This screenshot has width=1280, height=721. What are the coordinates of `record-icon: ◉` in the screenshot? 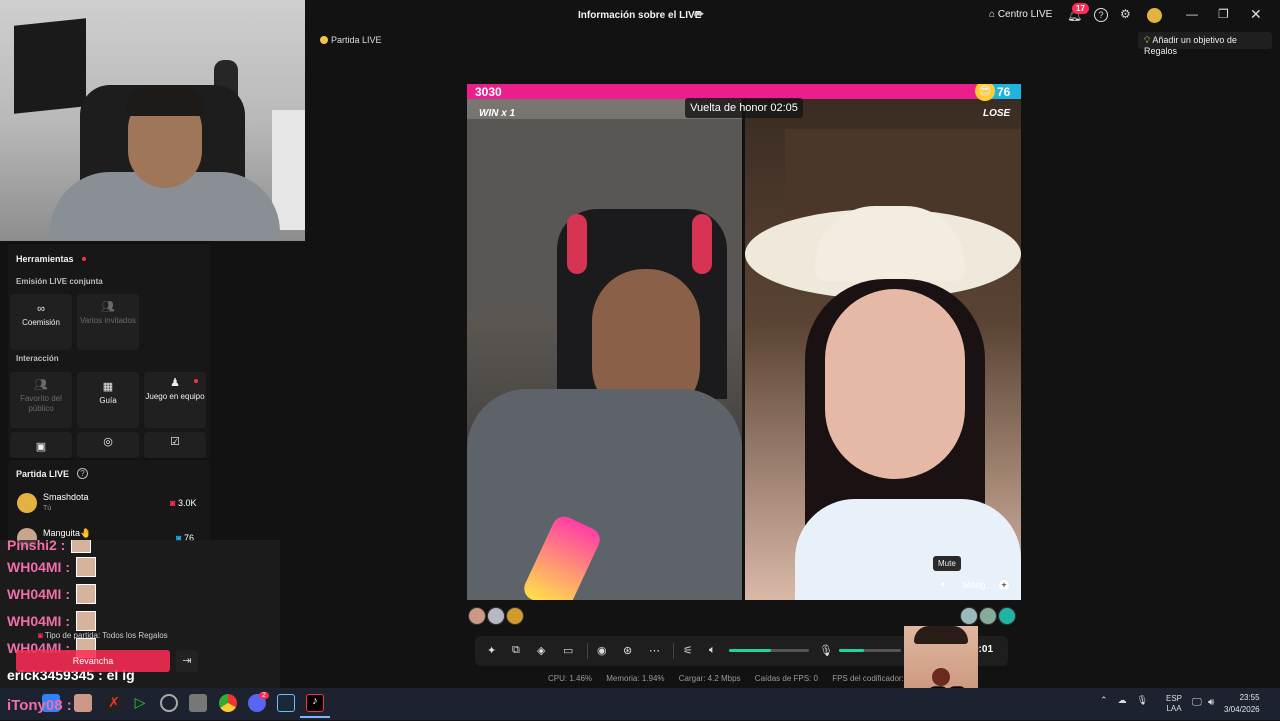 It's located at (602, 650).